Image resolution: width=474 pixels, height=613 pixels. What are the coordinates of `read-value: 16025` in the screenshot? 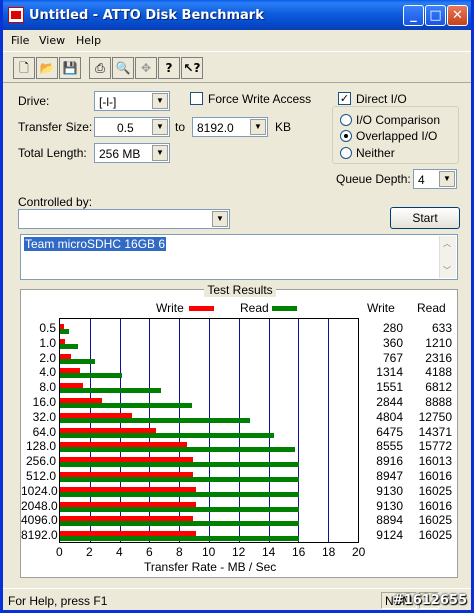 It's located at (435, 490).